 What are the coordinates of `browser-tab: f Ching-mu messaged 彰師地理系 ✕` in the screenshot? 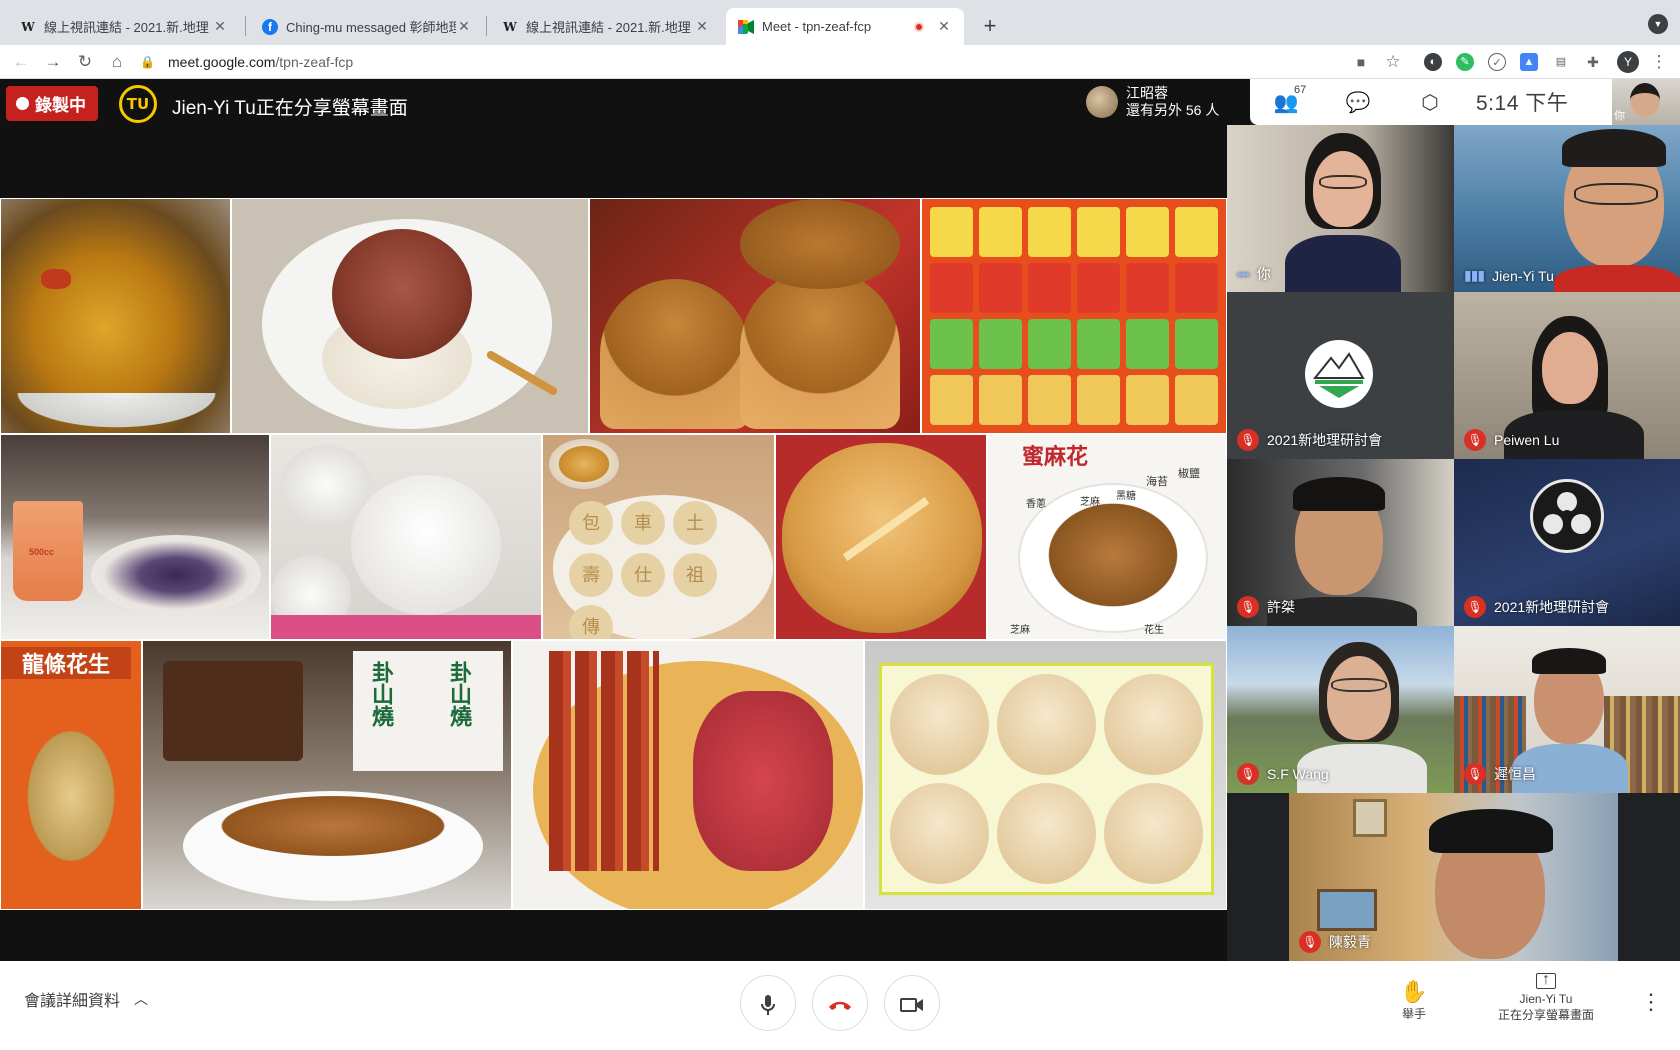 It's located at (367, 26).